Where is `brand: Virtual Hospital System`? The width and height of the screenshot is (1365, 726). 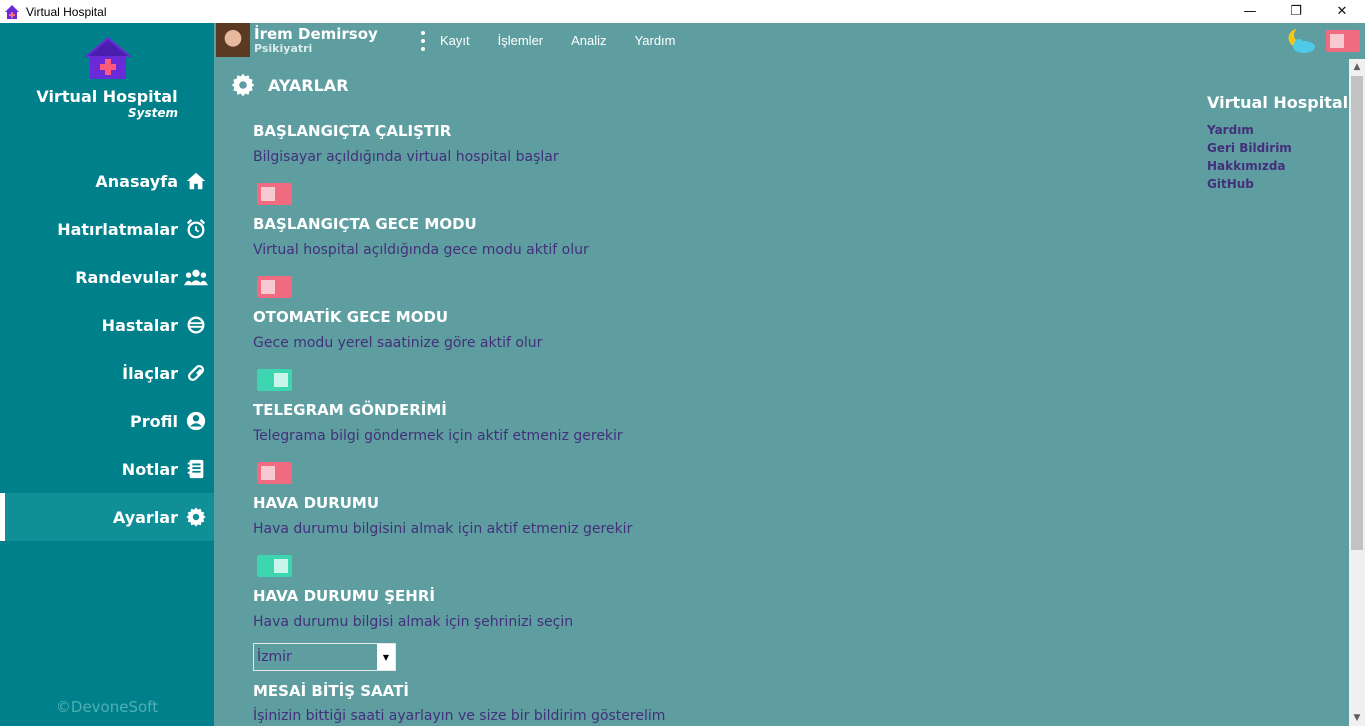
brand: Virtual Hospital System is located at coordinates (107, 103).